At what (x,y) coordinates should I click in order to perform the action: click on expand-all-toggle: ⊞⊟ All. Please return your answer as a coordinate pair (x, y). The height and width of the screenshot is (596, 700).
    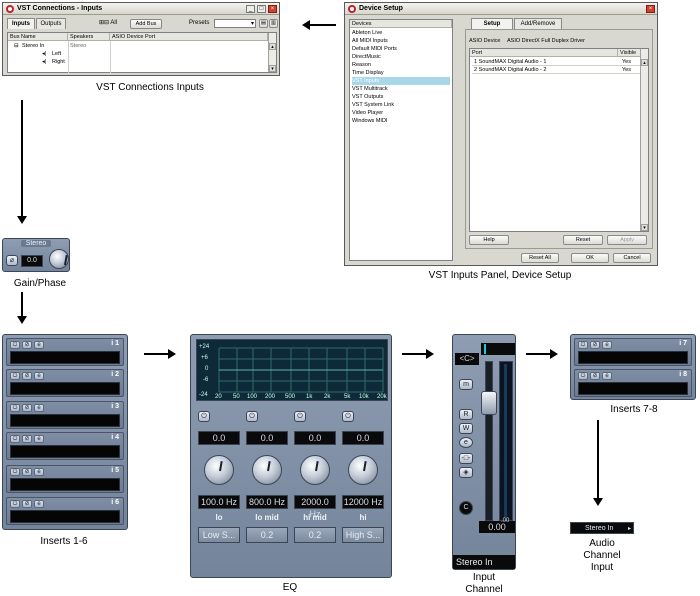
    Looking at the image, I should click on (111, 23).